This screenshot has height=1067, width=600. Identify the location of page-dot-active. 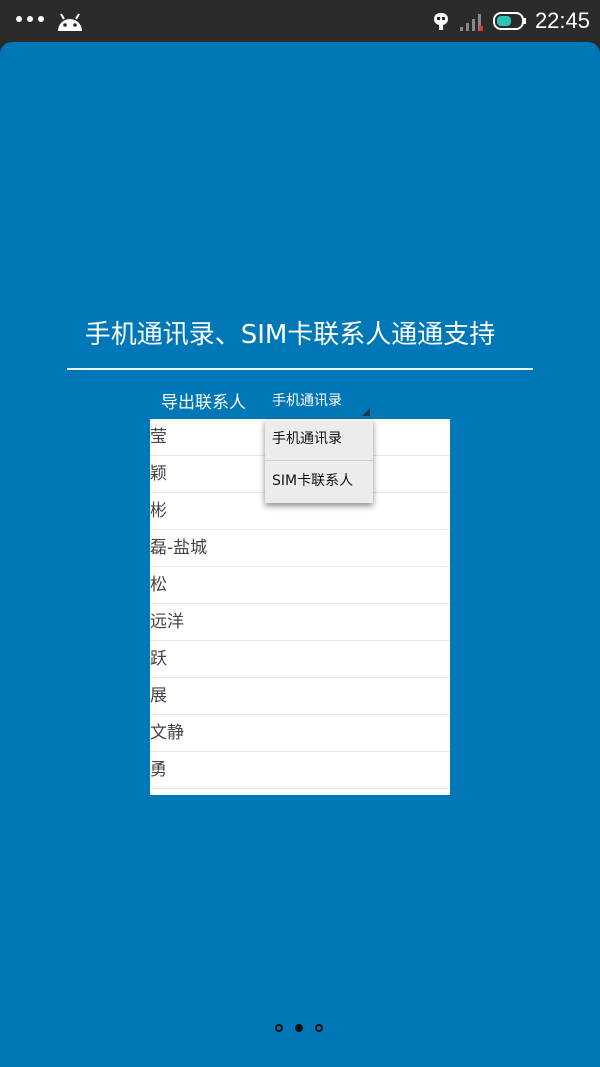
(299, 1028).